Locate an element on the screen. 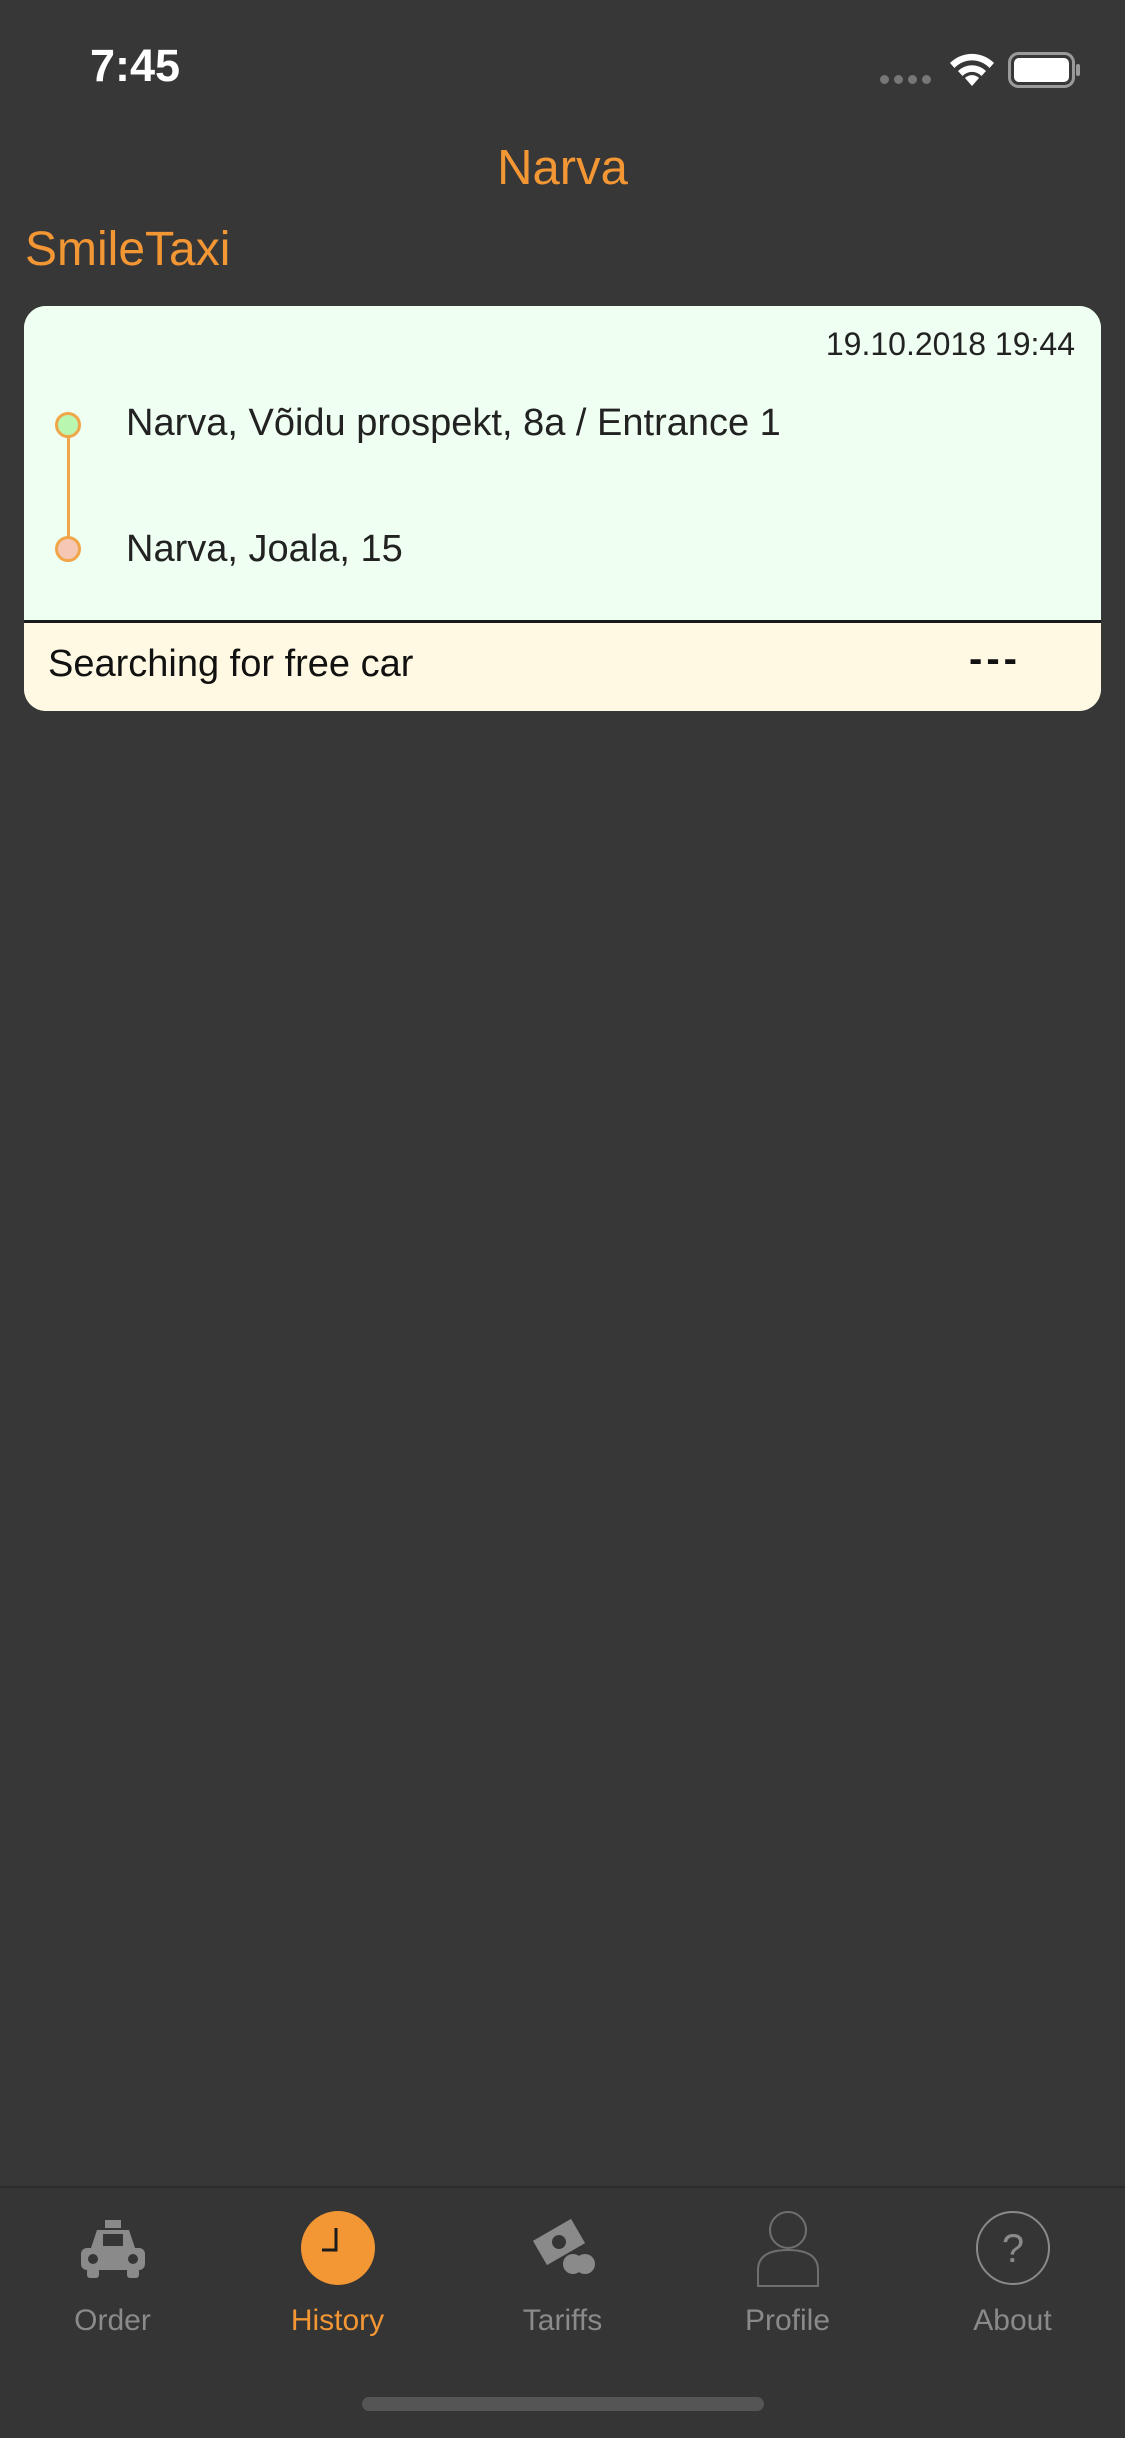 Image resolution: width=1125 pixels, height=2438 pixels. tab-profile: Profile is located at coordinates (787, 2278).